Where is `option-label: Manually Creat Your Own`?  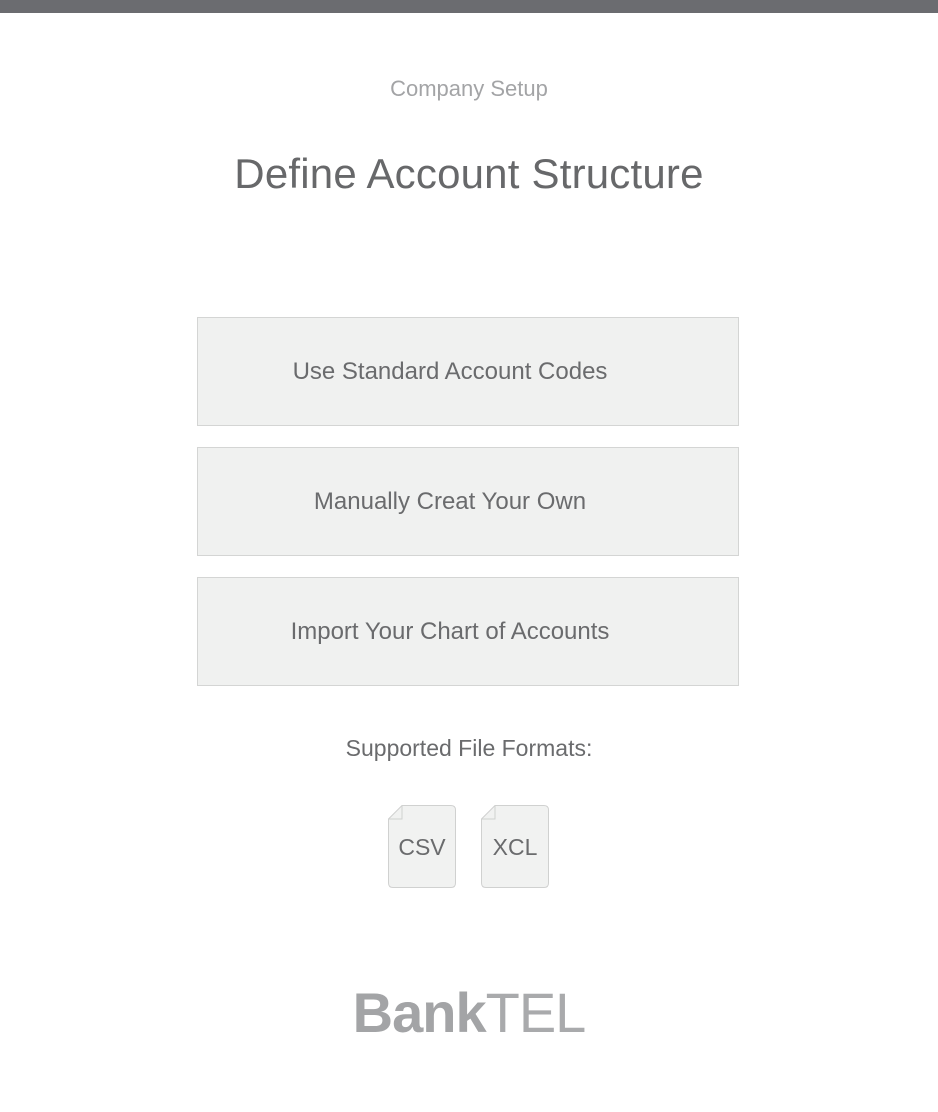 option-label: Manually Creat Your Own is located at coordinates (450, 501).